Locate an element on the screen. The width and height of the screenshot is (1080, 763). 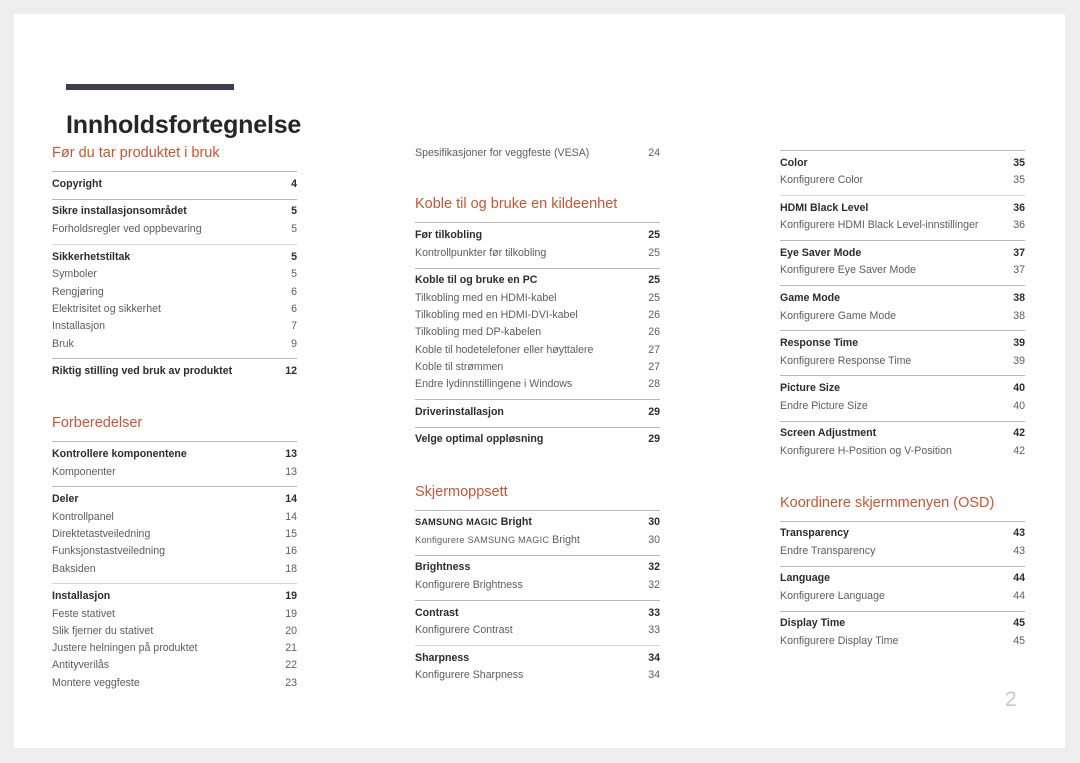
toc-entry-main: Display Time 45 is located at coordinates (902, 624).